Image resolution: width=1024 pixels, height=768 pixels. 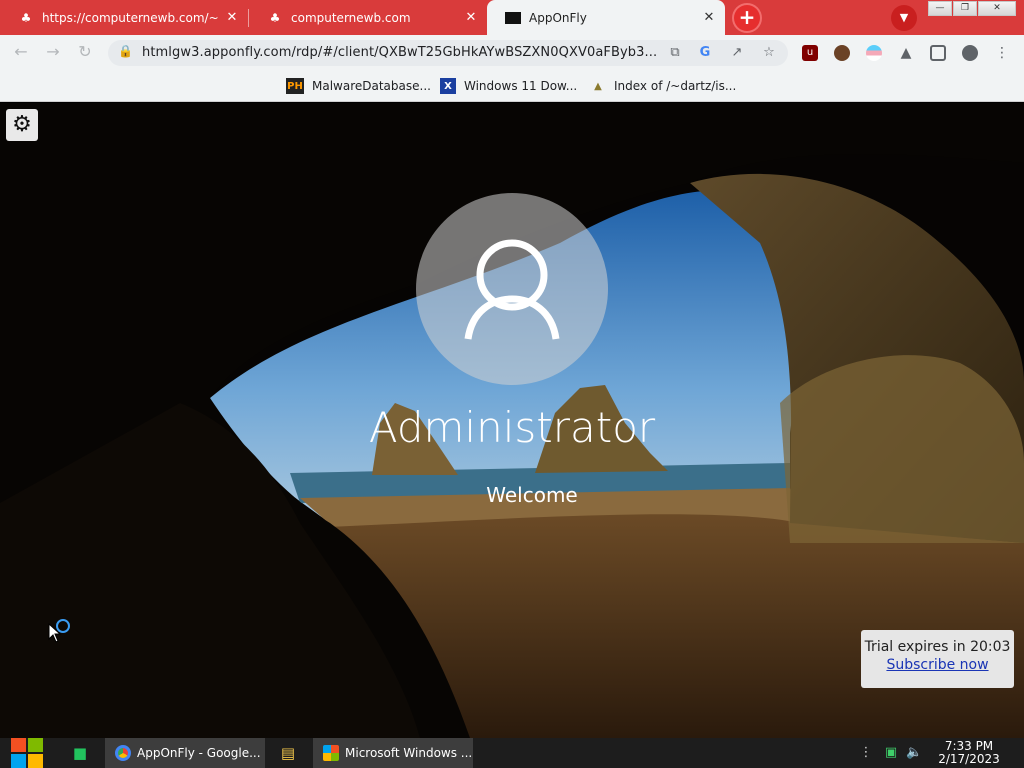 What do you see at coordinates (866, 753) in the screenshot?
I see `overflow-kebab-icon: ⋮` at bounding box center [866, 753].